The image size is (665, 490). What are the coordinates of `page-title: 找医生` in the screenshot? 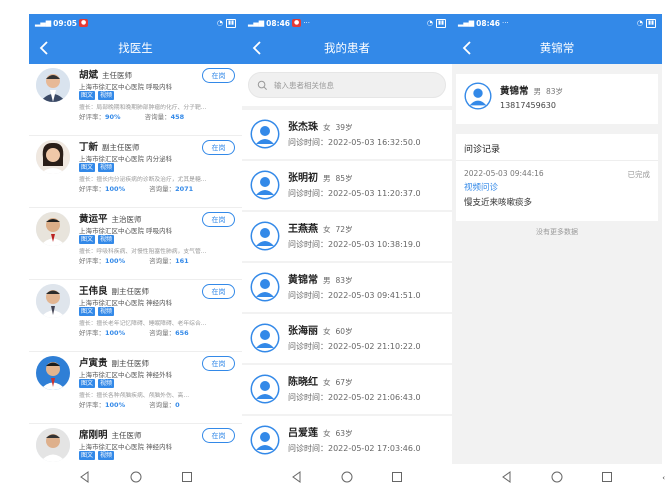 It's located at (135, 48).